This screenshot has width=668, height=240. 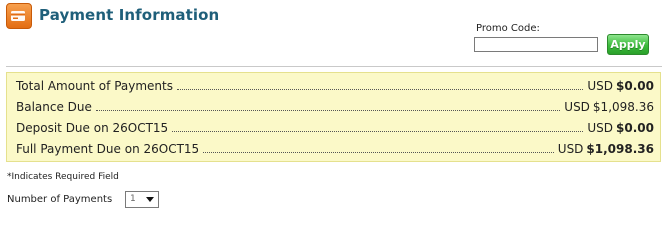 What do you see at coordinates (92, 128) in the screenshot?
I see `summary-row-label: Deposit Due on 26OCT15` at bounding box center [92, 128].